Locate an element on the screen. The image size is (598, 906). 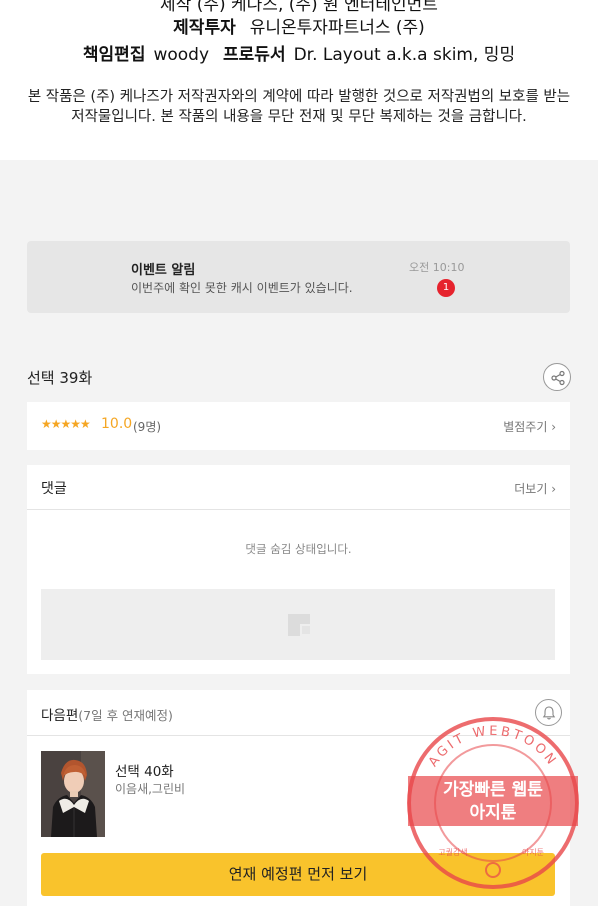
ad-placeholder is located at coordinates (298, 624).